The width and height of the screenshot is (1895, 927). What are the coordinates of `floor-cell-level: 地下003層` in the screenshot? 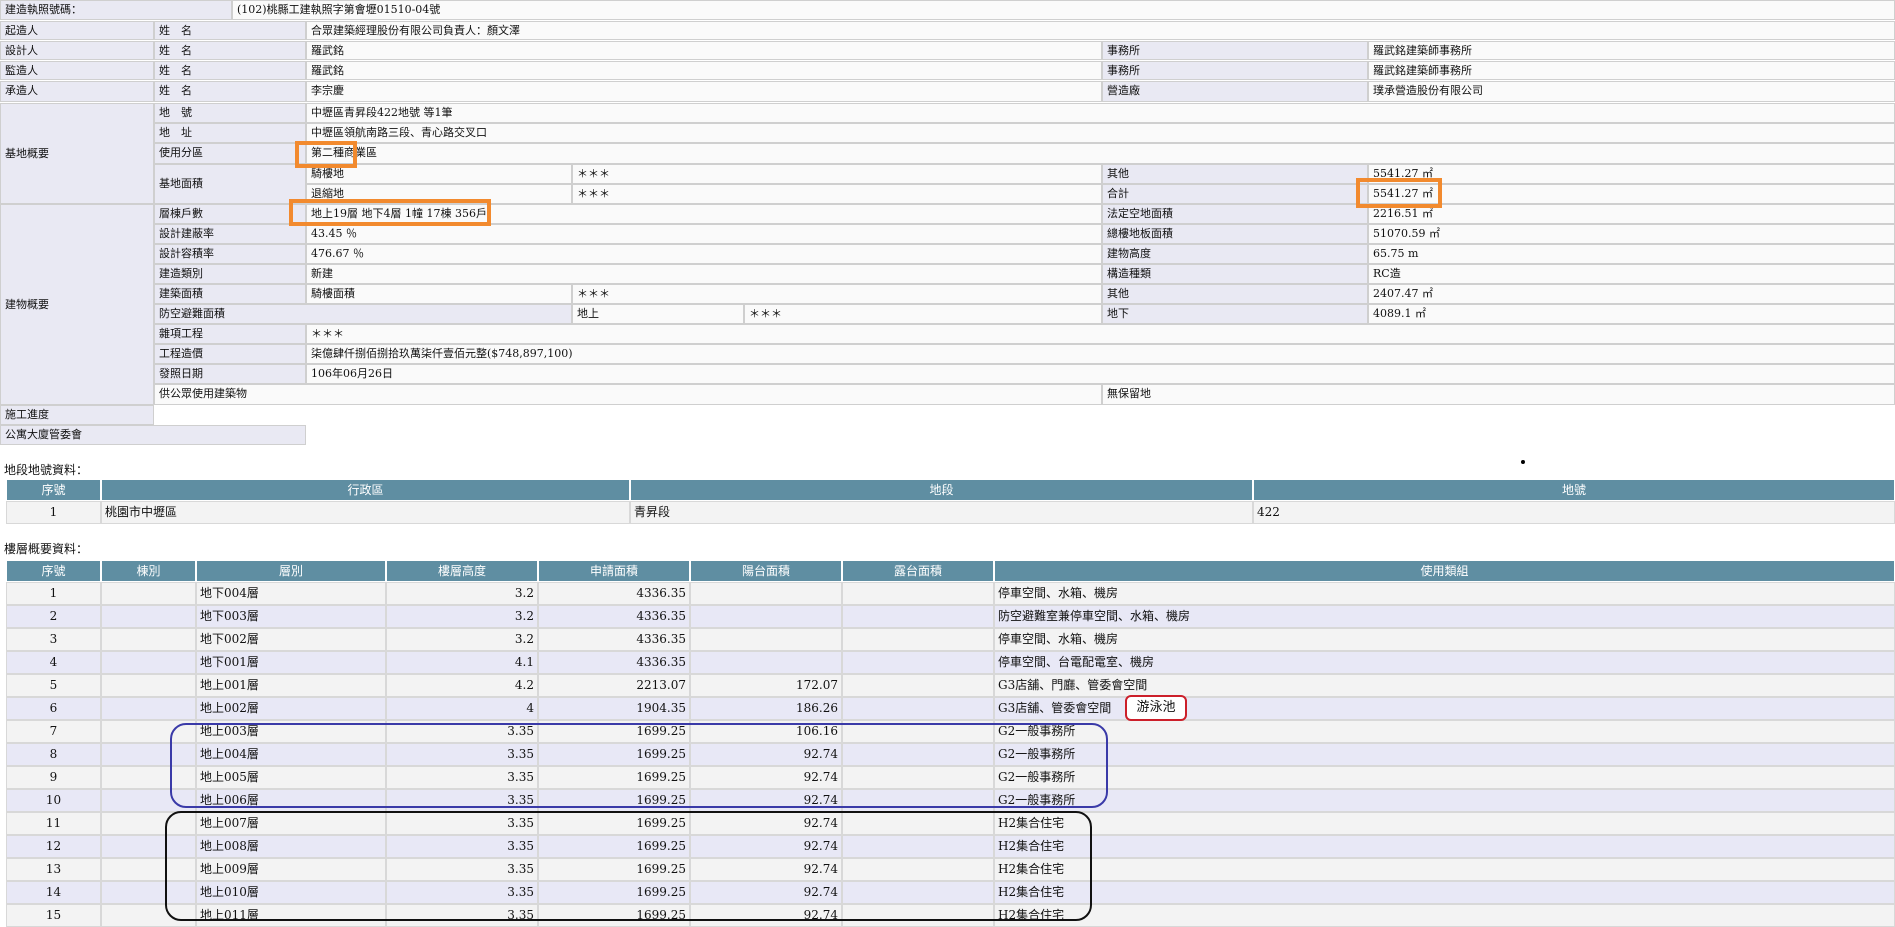 It's located at (291, 616).